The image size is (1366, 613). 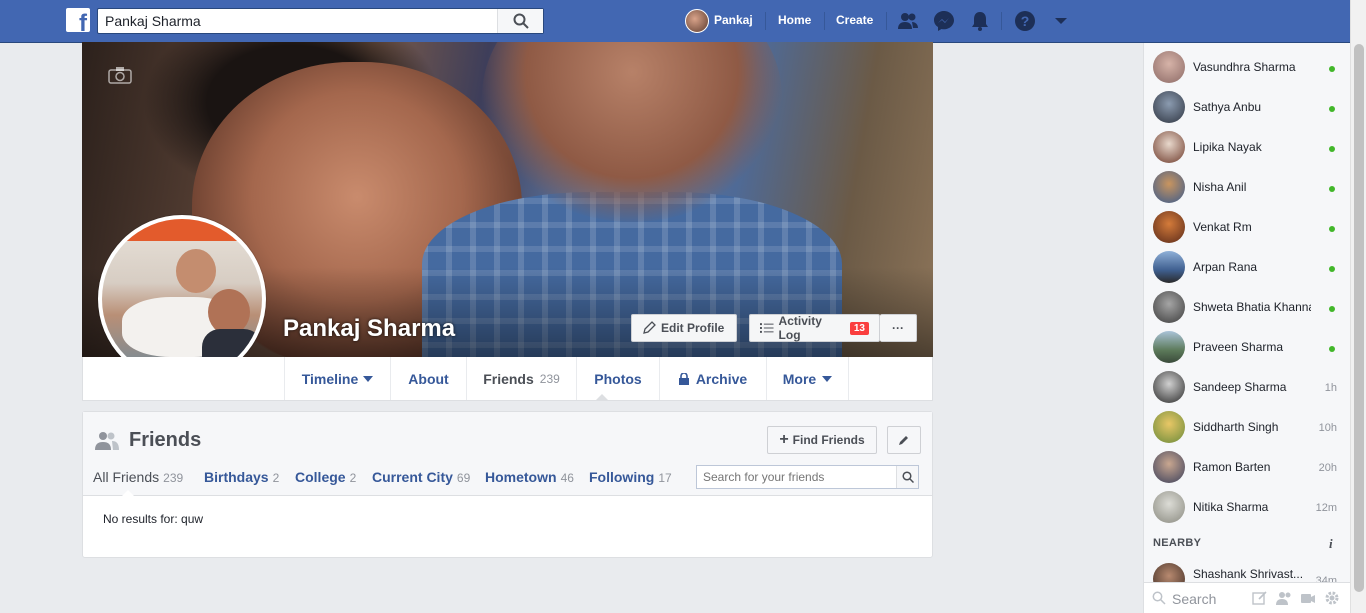 I want to click on home-link: Home, so click(x=794, y=20).